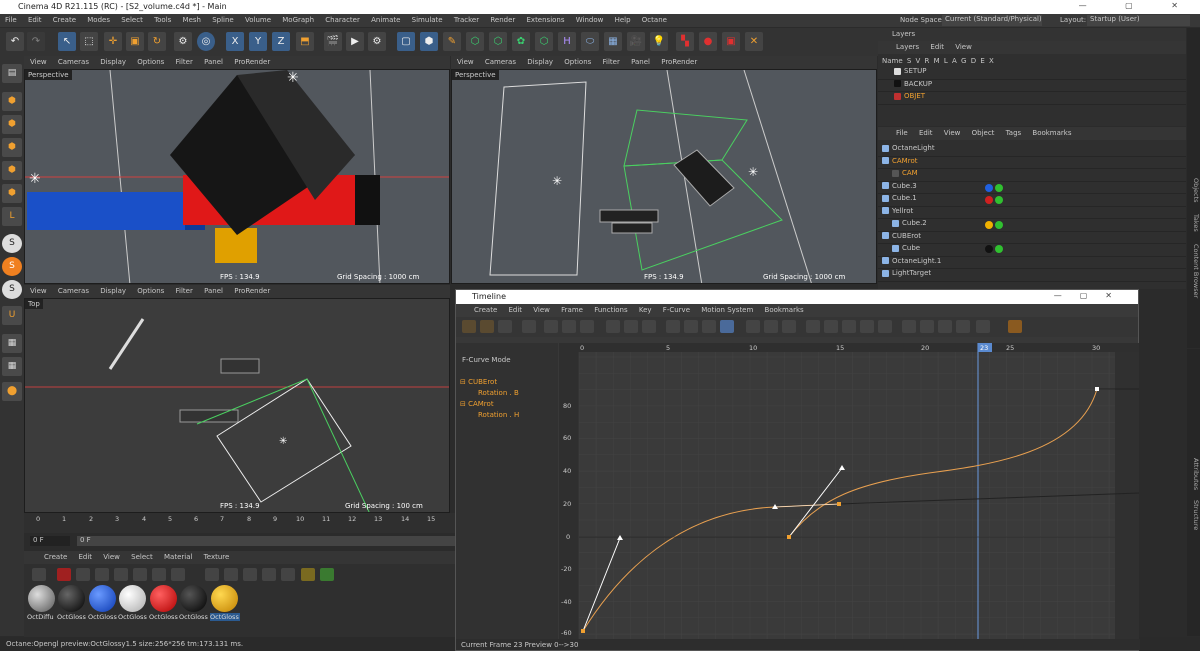 The width and height of the screenshot is (1200, 651). Describe the element at coordinates (1032, 213) in the screenshot. I see `object-row: Yellrot` at that location.